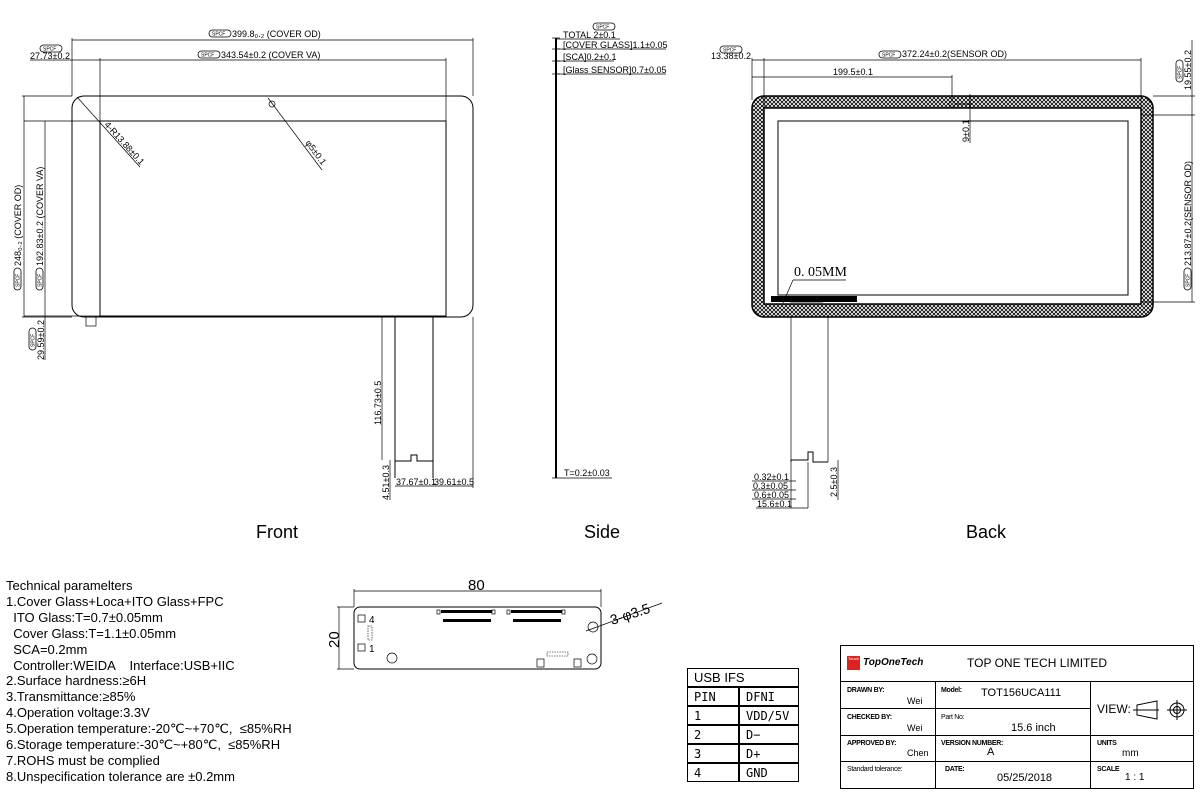 This screenshot has width=1202, height=794. Describe the element at coordinates (372, 649) in the screenshot. I see `pin-1-label: 1` at that location.